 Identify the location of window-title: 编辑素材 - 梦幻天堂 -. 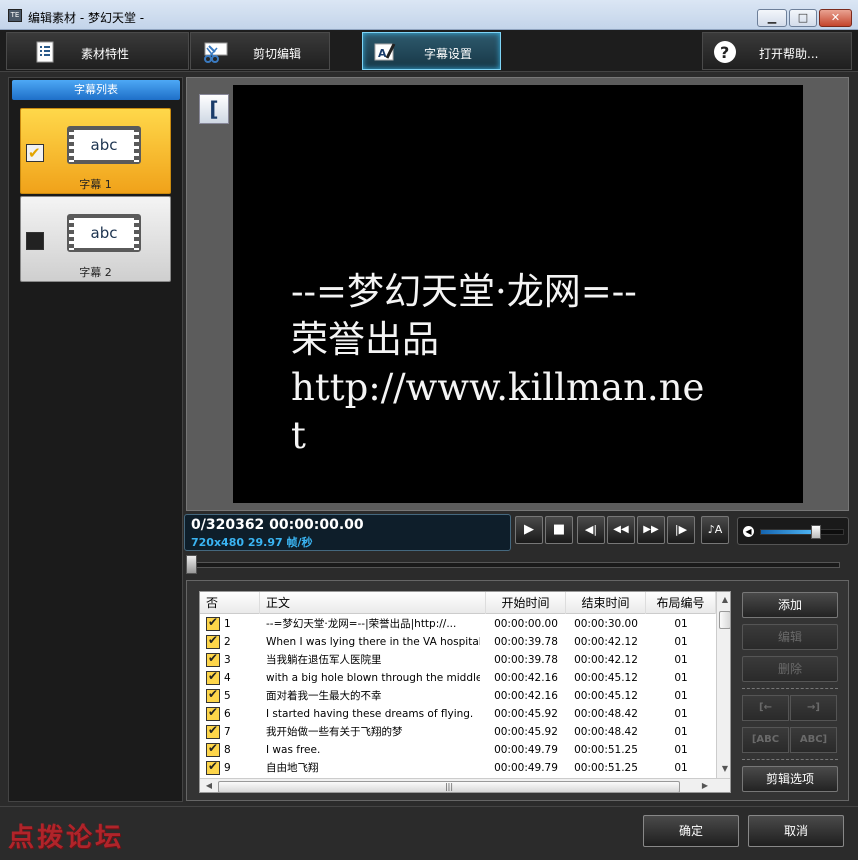
(86, 18).